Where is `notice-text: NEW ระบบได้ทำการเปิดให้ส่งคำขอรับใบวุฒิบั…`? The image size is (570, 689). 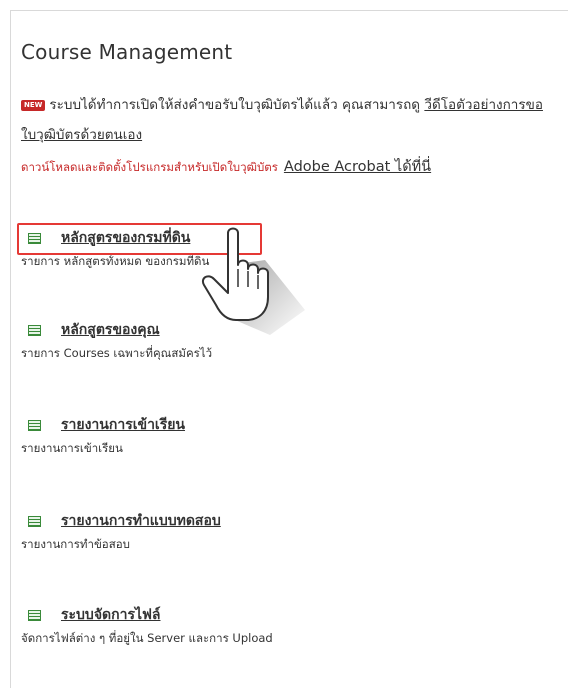
notice-text: NEW ระบบได้ทำการเปิดให้ส่งคำขอรับใบวุฒิบั… is located at coordinates (288, 120).